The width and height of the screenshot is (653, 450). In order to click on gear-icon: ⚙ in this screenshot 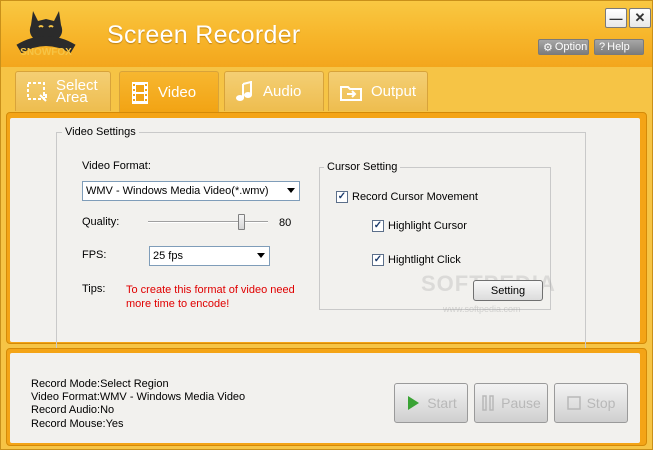, I will do `click(548, 47)`.